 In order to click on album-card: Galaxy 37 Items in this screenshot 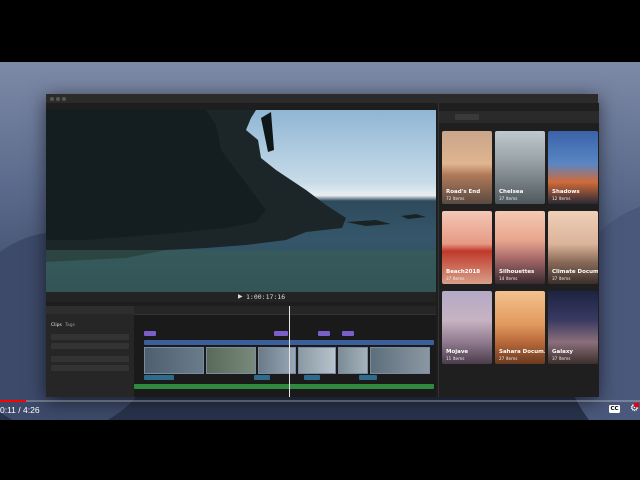, I will do `click(573, 327)`.